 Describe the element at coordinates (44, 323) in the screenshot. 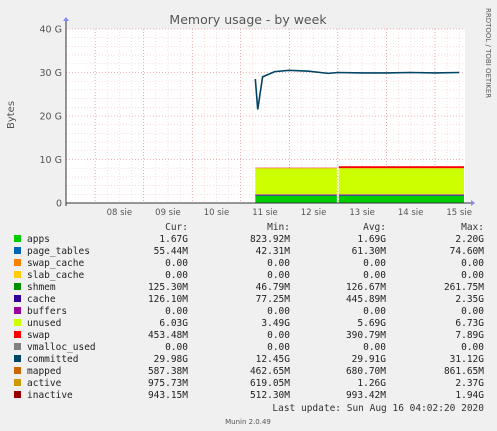

I see `legend-name: unused` at that location.